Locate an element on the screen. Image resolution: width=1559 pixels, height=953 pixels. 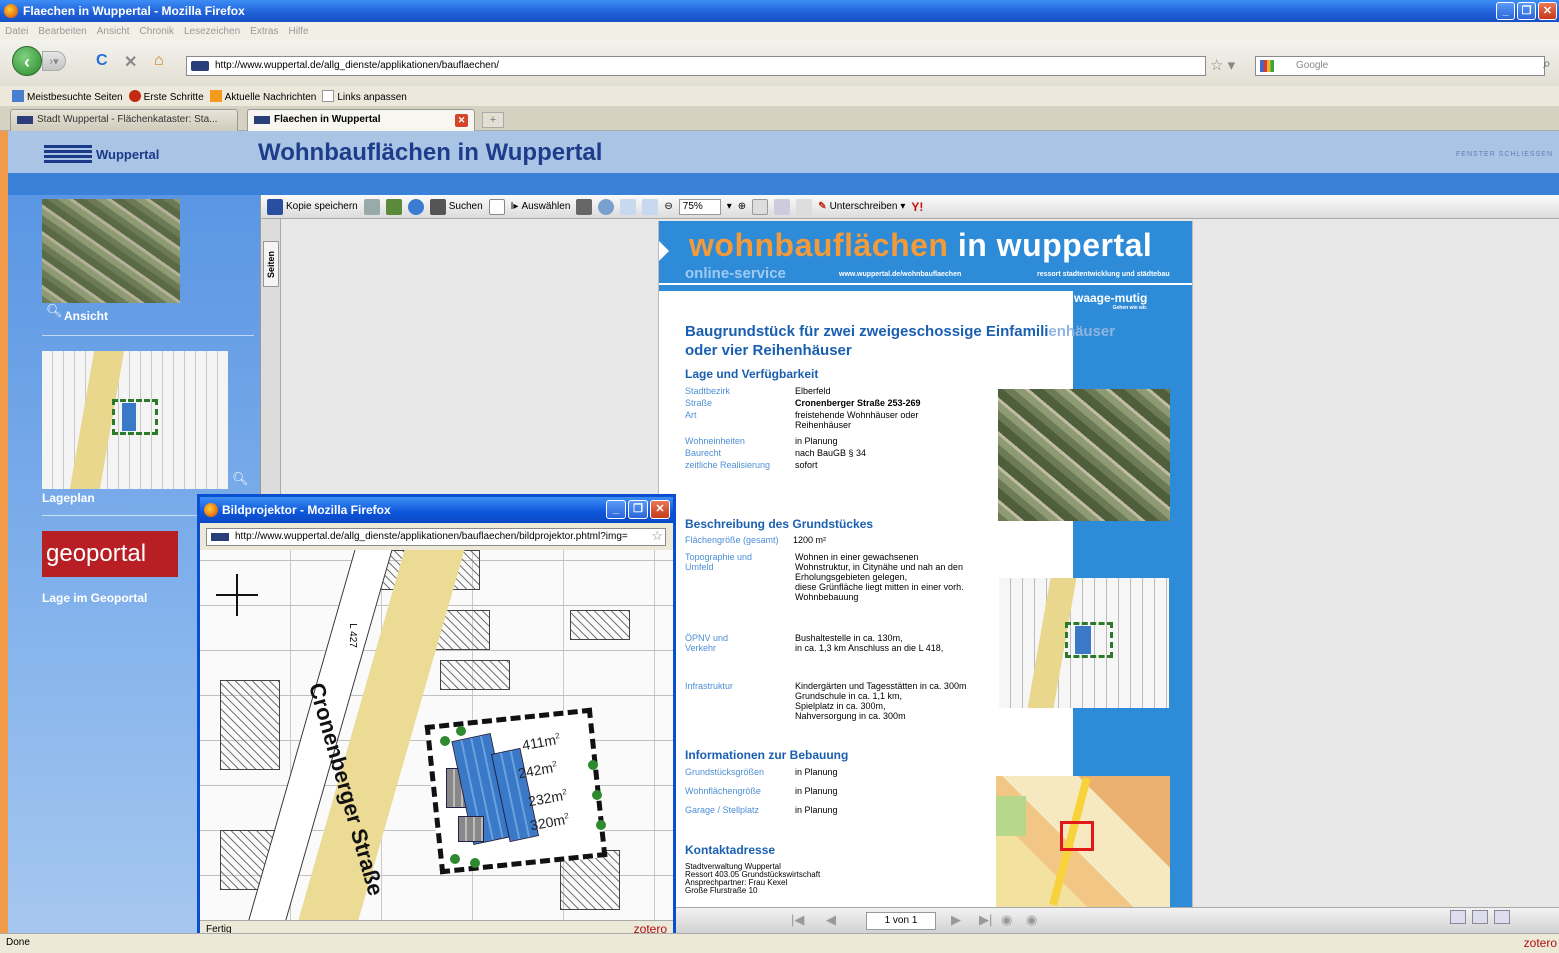
sign-button: ✎ Unterschreiben ▾ is located at coordinates (861, 206).